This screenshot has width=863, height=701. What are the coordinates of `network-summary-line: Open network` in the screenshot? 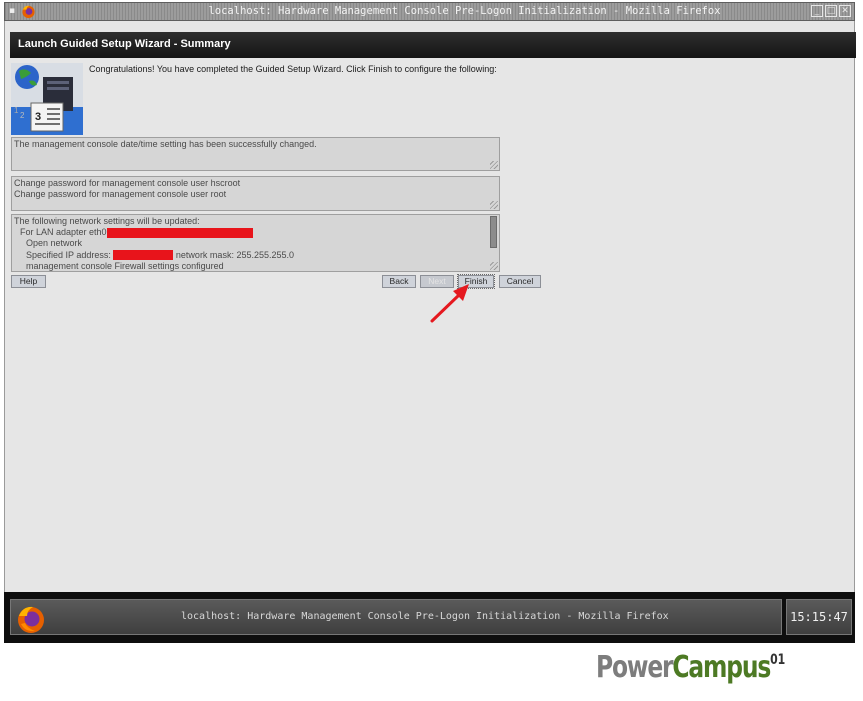 It's located at (54, 243).